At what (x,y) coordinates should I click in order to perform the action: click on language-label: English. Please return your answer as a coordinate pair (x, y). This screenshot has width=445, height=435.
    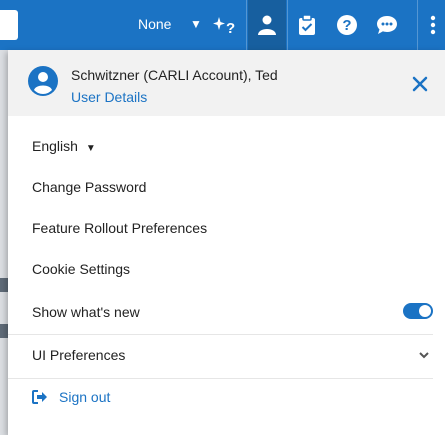
    Looking at the image, I should click on (55, 146).